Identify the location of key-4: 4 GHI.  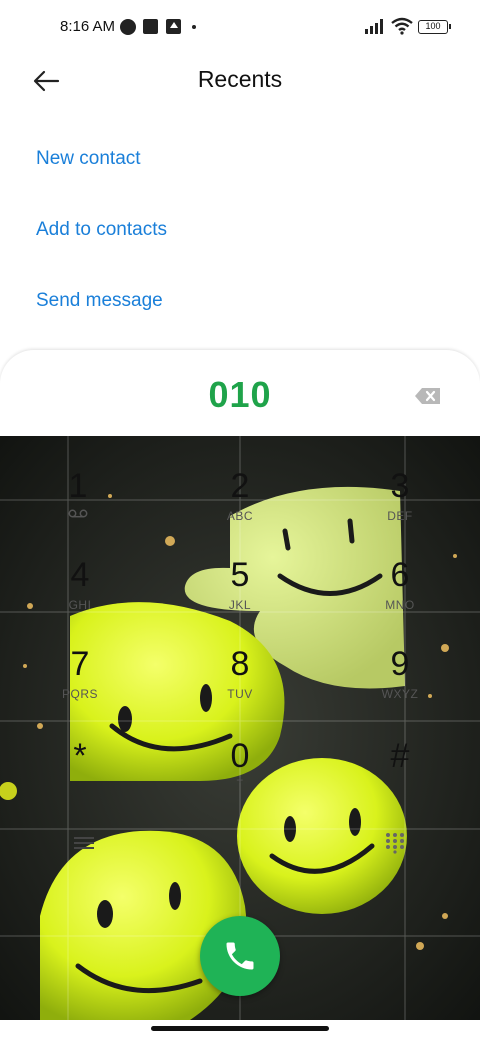
(80, 598).